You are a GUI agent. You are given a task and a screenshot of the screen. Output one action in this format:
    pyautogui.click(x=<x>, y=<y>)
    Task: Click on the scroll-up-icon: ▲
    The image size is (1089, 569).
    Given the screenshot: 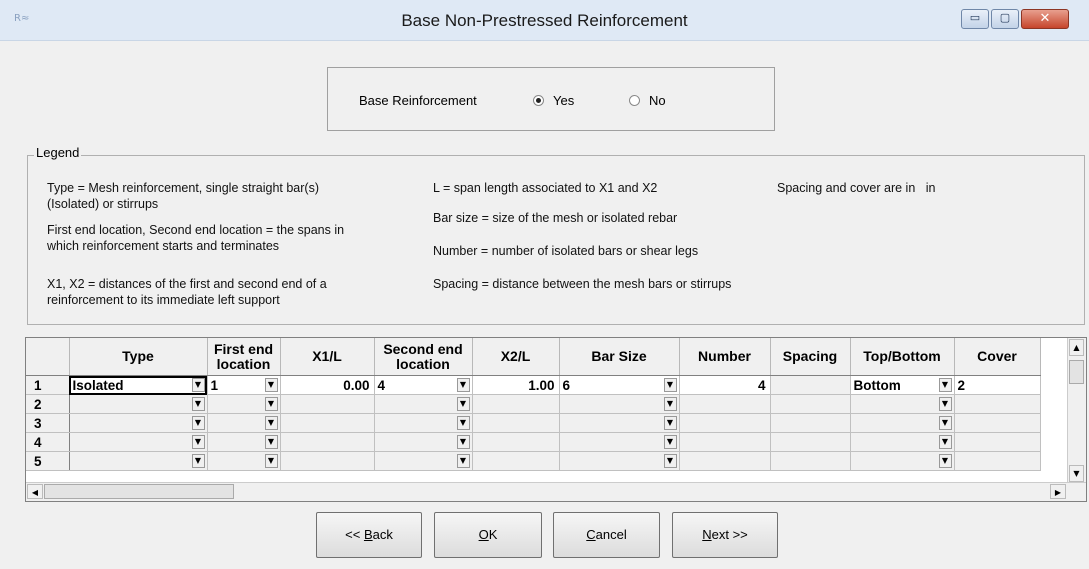 What is the action you would take?
    pyautogui.click(x=1076, y=347)
    